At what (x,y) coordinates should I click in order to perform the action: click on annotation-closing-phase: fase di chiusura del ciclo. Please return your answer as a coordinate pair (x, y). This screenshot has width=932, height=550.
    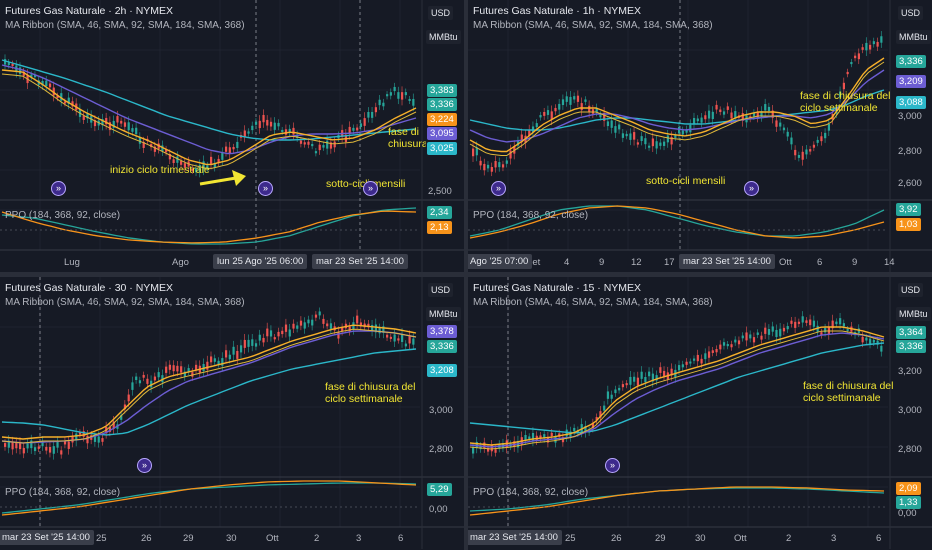
    Looking at the image, I should click on (407, 138).